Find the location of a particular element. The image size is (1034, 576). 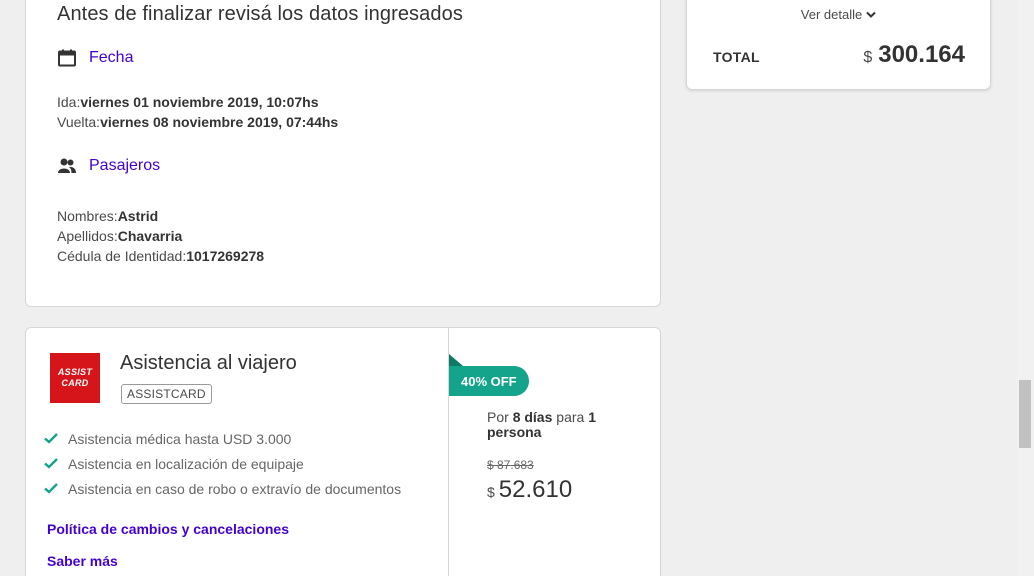

fecha-section-header: Fecha is located at coordinates (95, 57).